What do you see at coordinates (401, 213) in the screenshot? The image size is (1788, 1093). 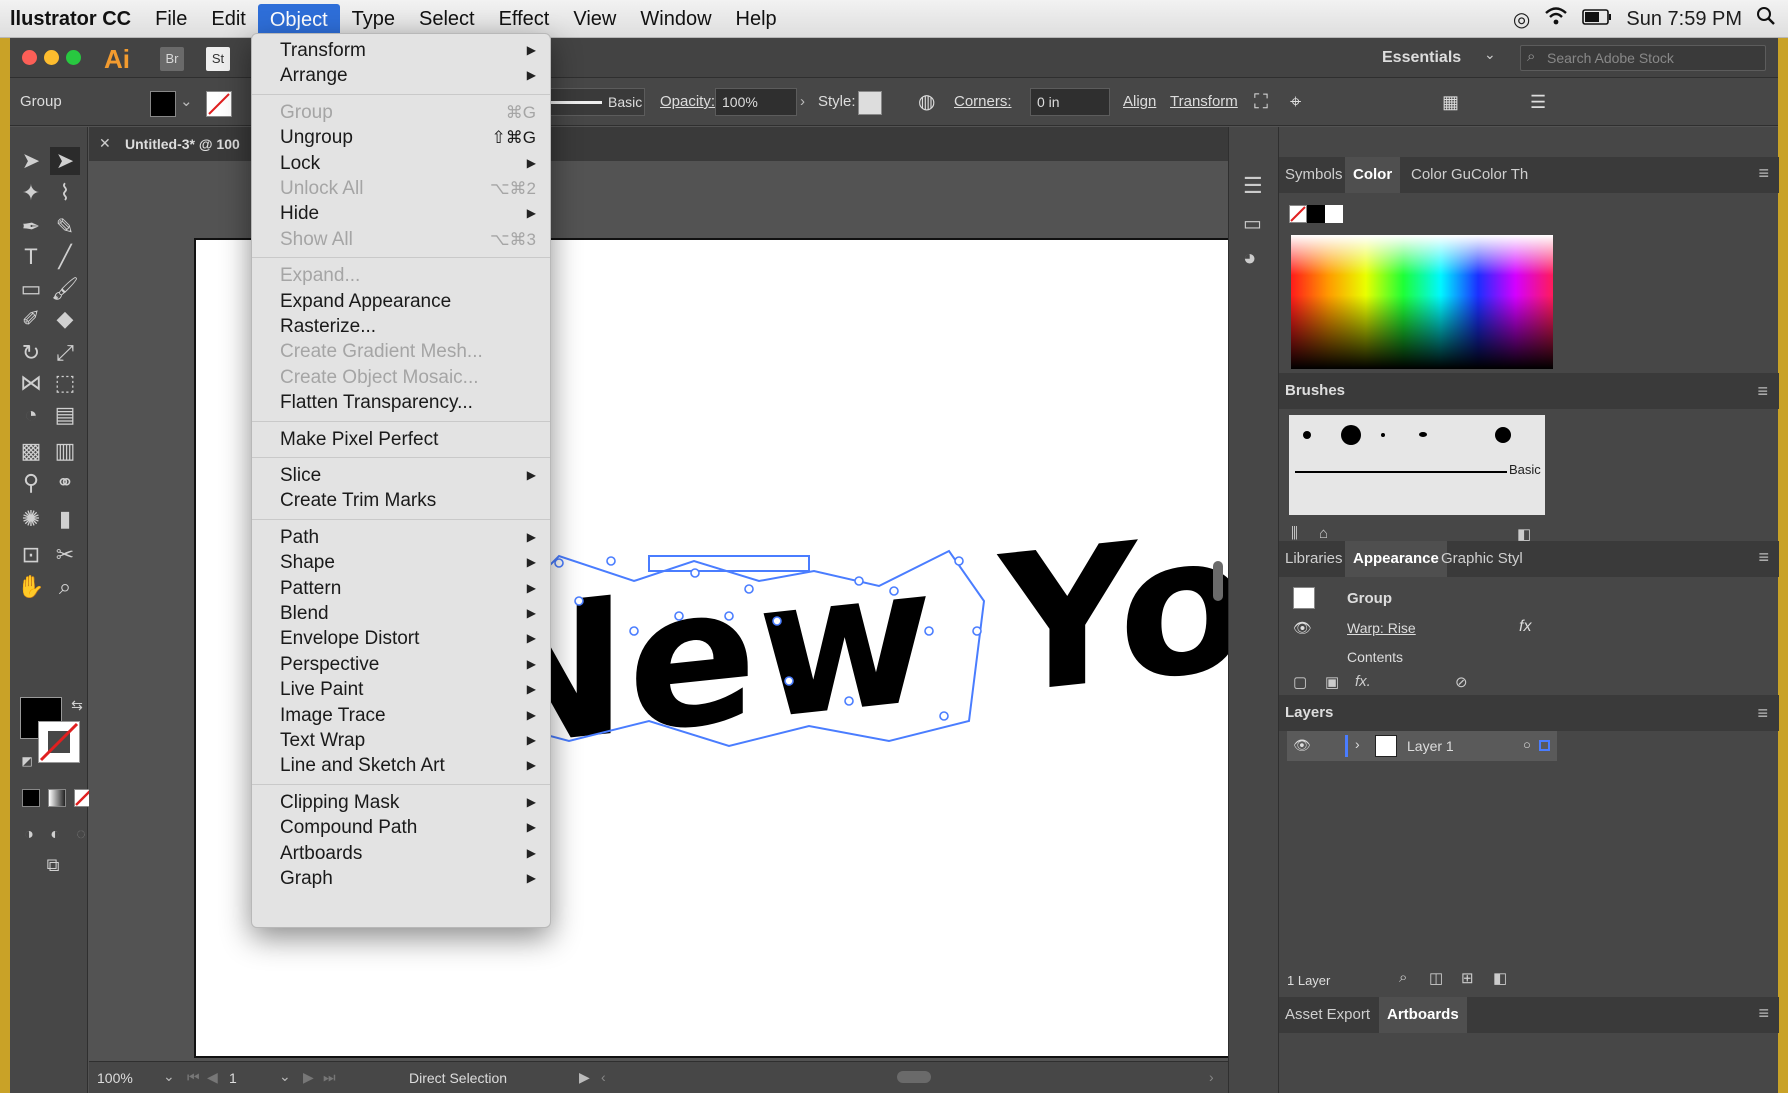 I see `menu-item-hide: Hide ▶` at bounding box center [401, 213].